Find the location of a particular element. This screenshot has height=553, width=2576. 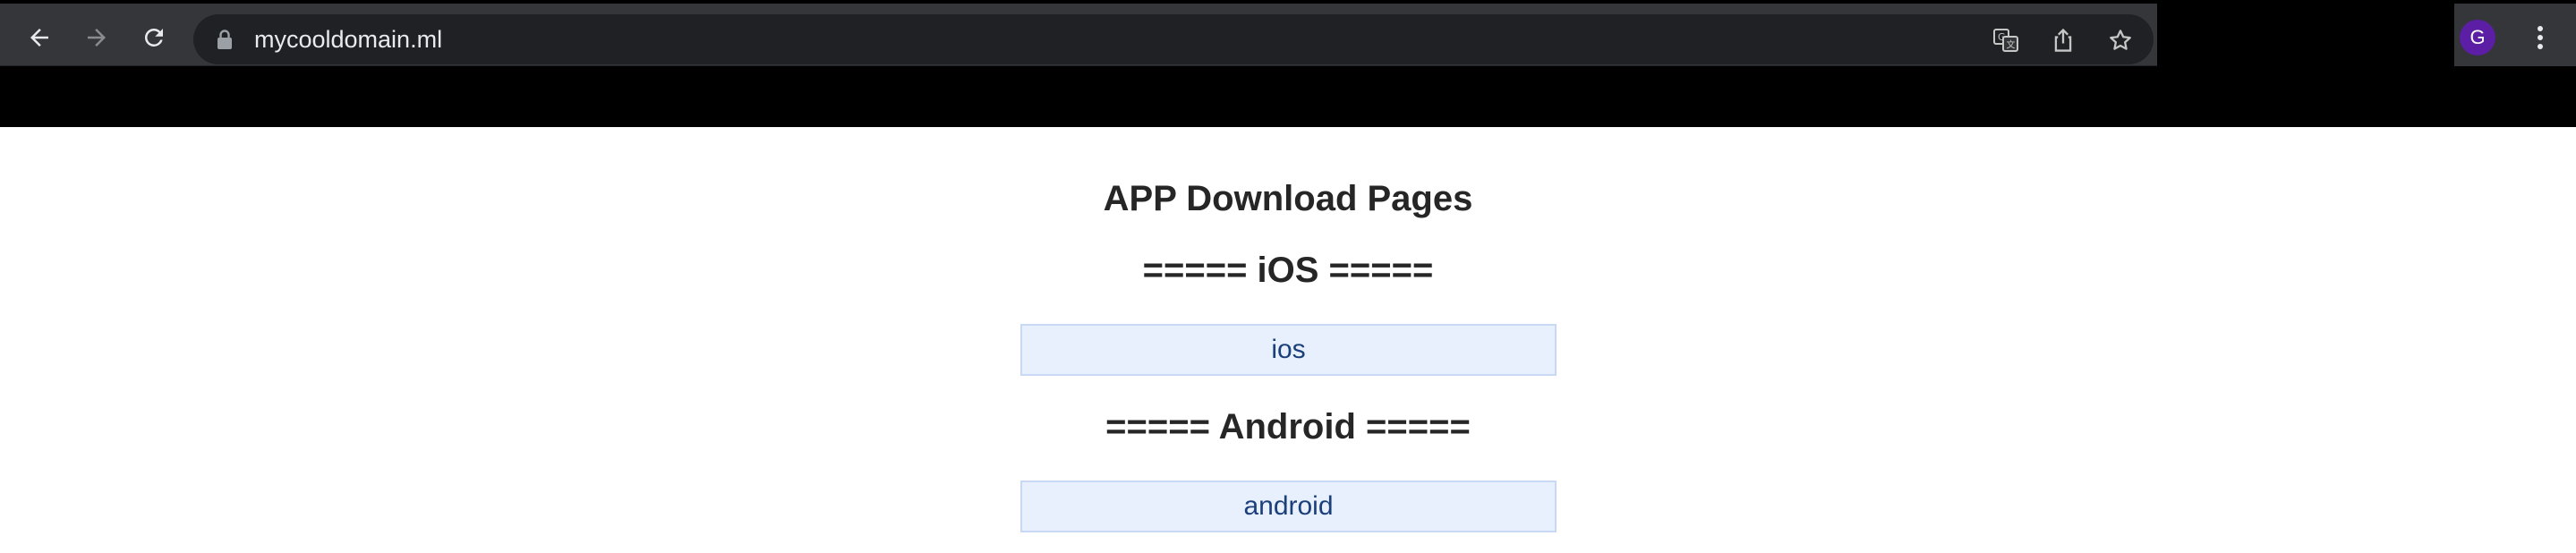

browser-menu-button is located at coordinates (2540, 37).